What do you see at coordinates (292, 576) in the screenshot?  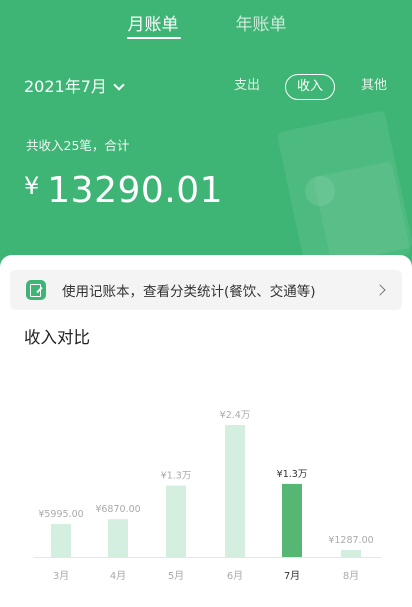 I see `chart-category-label: 7月` at bounding box center [292, 576].